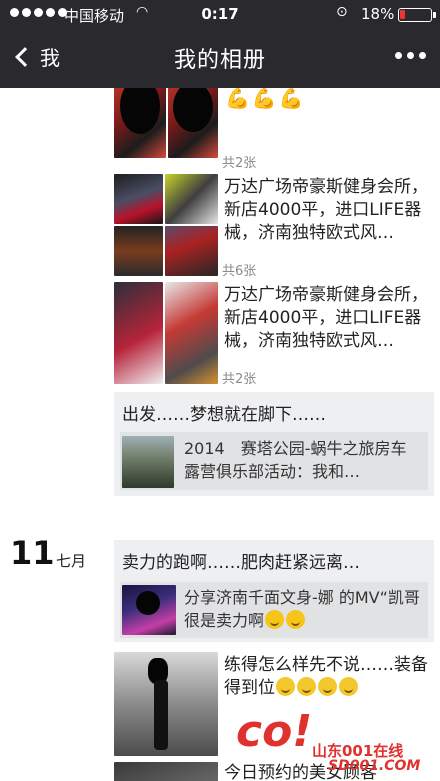 The width and height of the screenshot is (440, 781). Describe the element at coordinates (239, 271) in the screenshot. I see `photo-count: 共6张` at that location.